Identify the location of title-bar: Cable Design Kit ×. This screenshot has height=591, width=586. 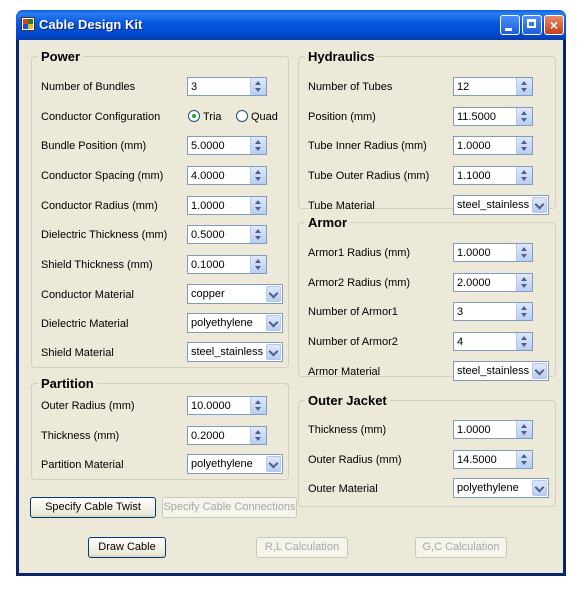
(291, 25).